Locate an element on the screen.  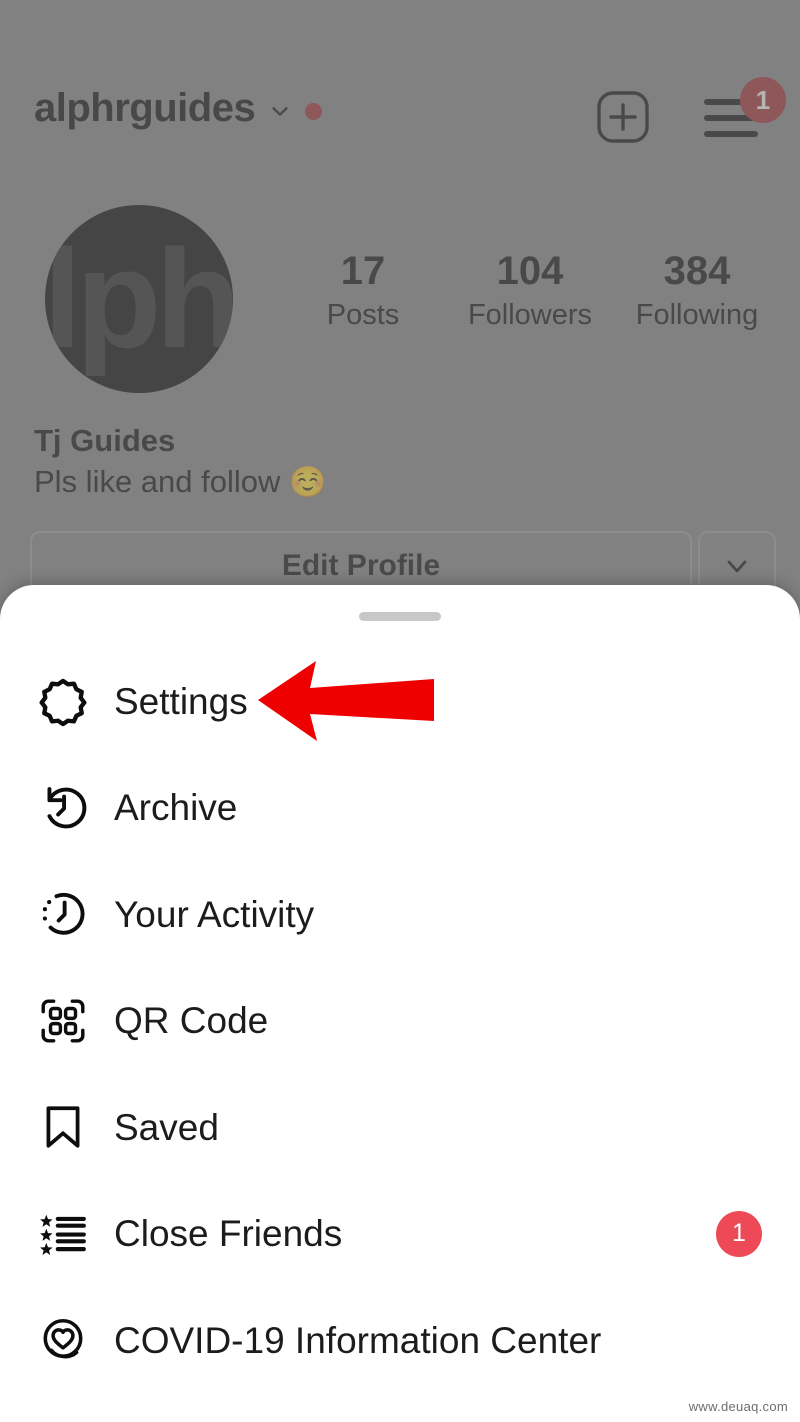
smiling-face-emoji: ☺️ is located at coordinates (308, 482).